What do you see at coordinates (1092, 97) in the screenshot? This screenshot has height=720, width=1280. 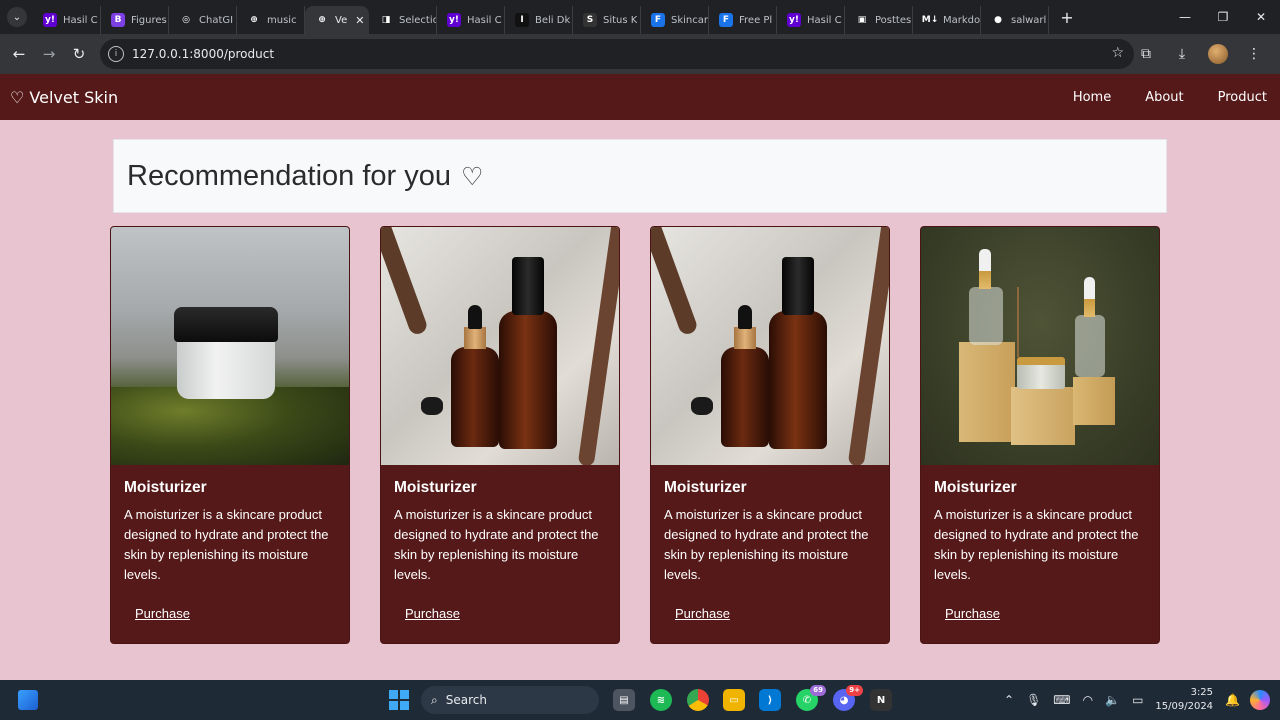 I see `nav-link-home: Home` at bounding box center [1092, 97].